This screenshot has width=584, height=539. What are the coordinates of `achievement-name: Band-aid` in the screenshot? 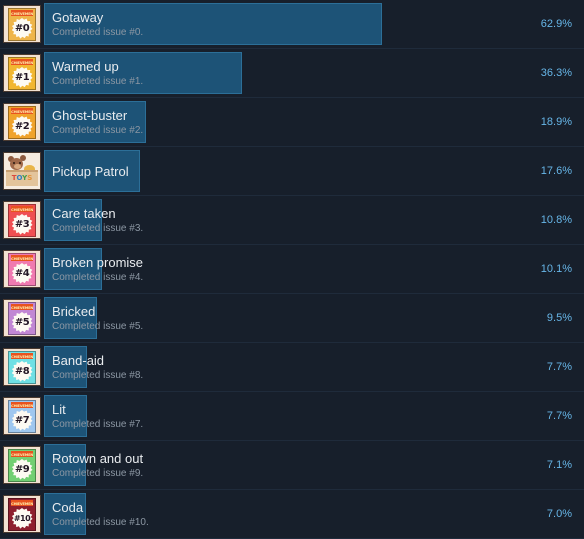 It's located at (78, 360).